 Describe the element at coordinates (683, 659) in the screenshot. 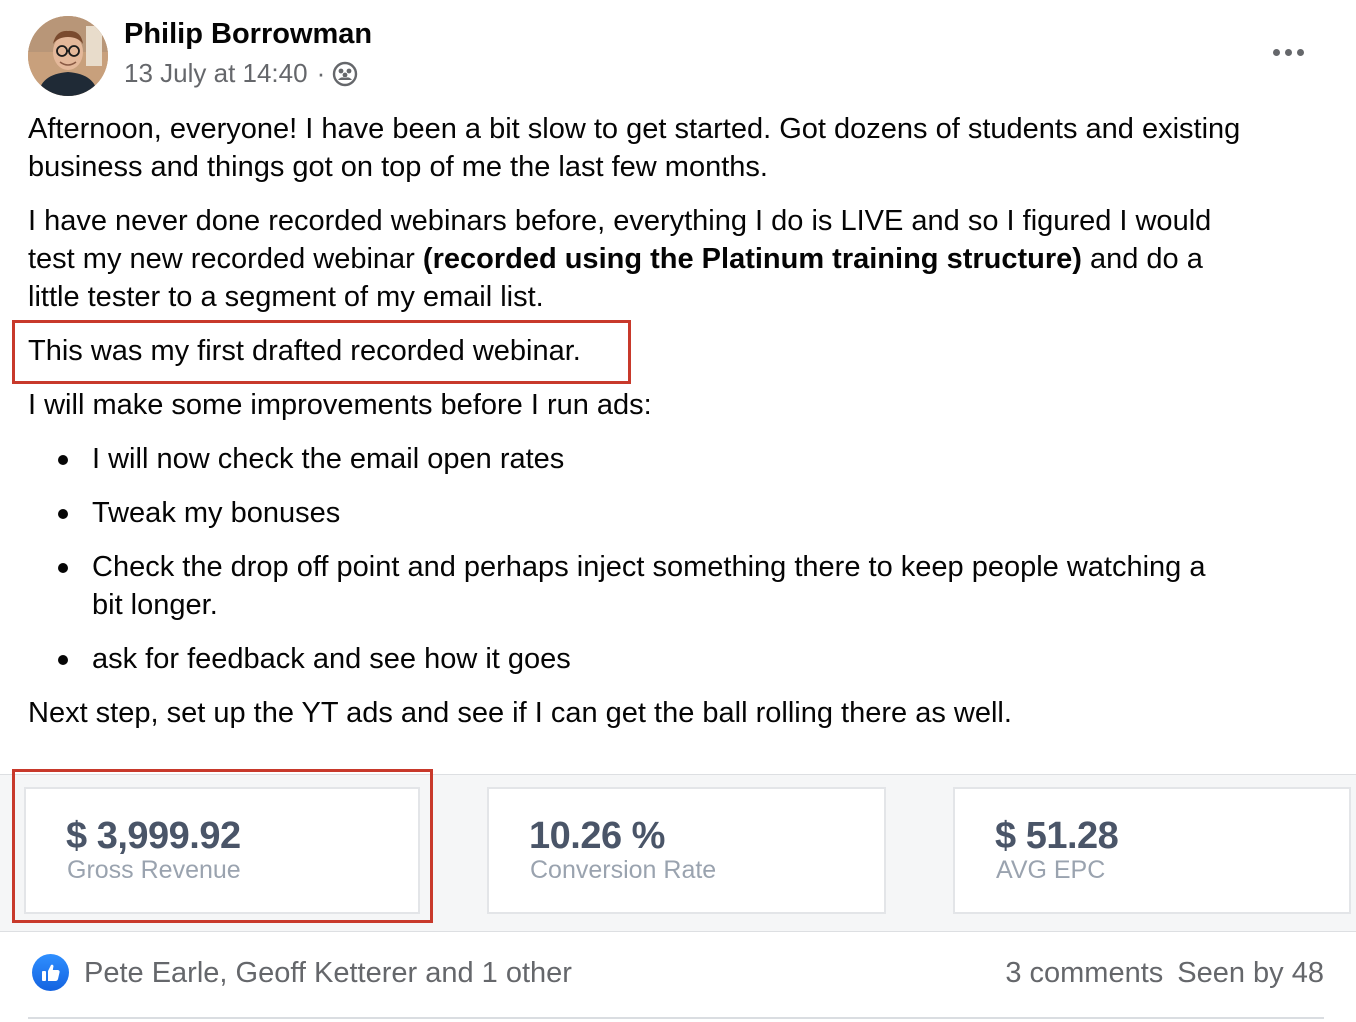

I see `list-item: ask for feedback and see how it goes` at that location.